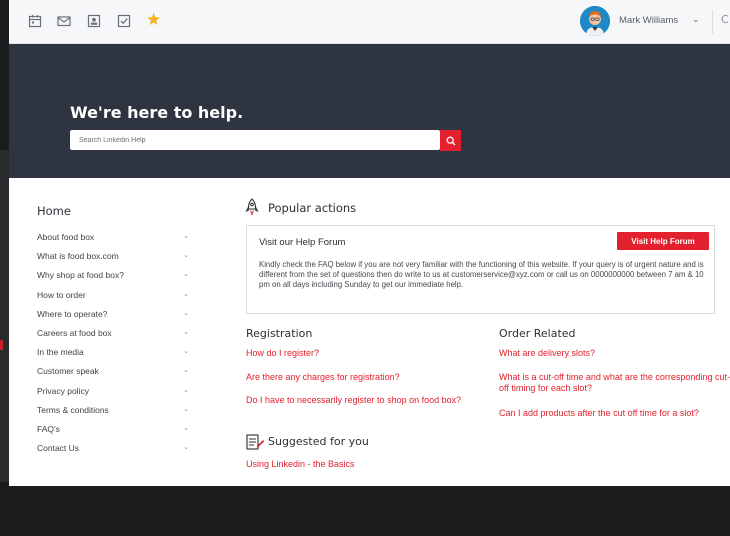  Describe the element at coordinates (252, 207) in the screenshot. I see `rocket-icon` at that location.